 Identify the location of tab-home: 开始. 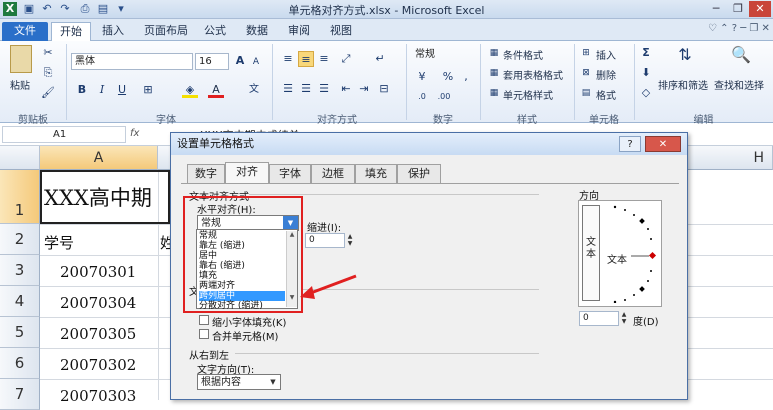
(71, 31).